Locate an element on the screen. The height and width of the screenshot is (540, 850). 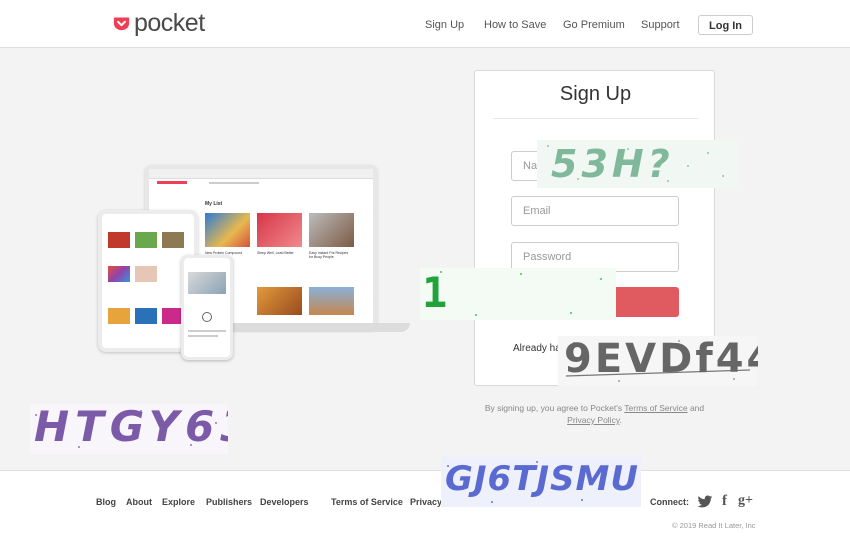
captcha-overlay: 9EVDf44 is located at coordinates (658, 361).